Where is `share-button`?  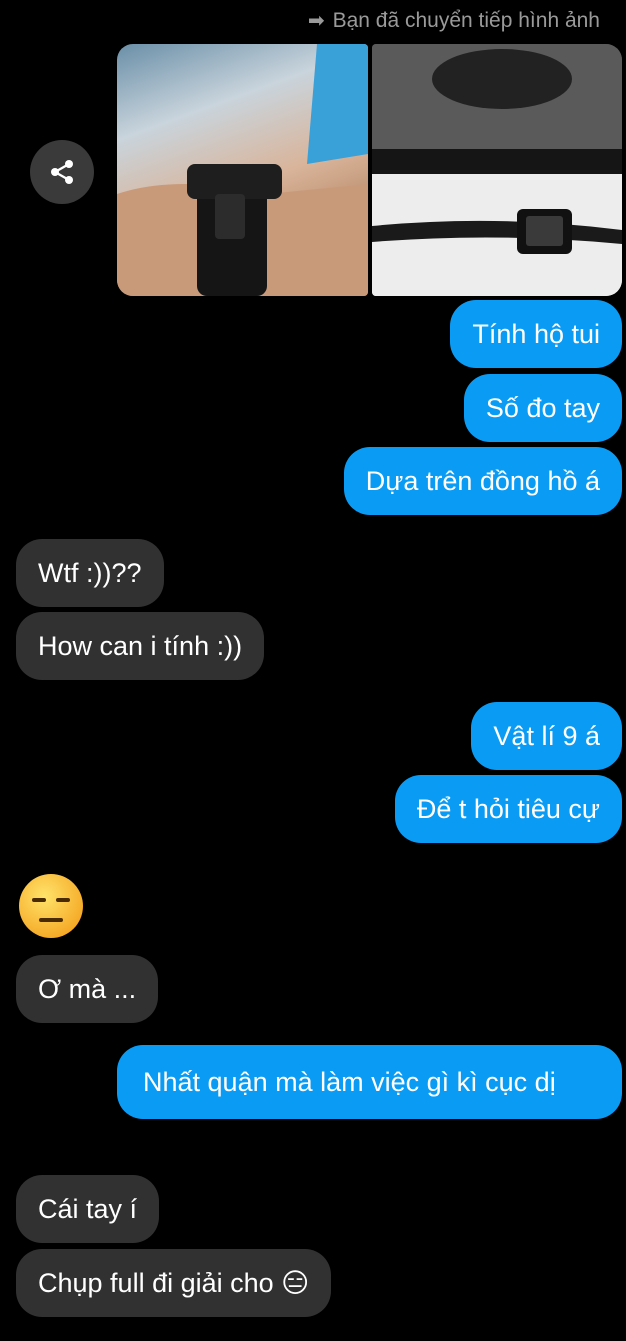 share-button is located at coordinates (62, 172).